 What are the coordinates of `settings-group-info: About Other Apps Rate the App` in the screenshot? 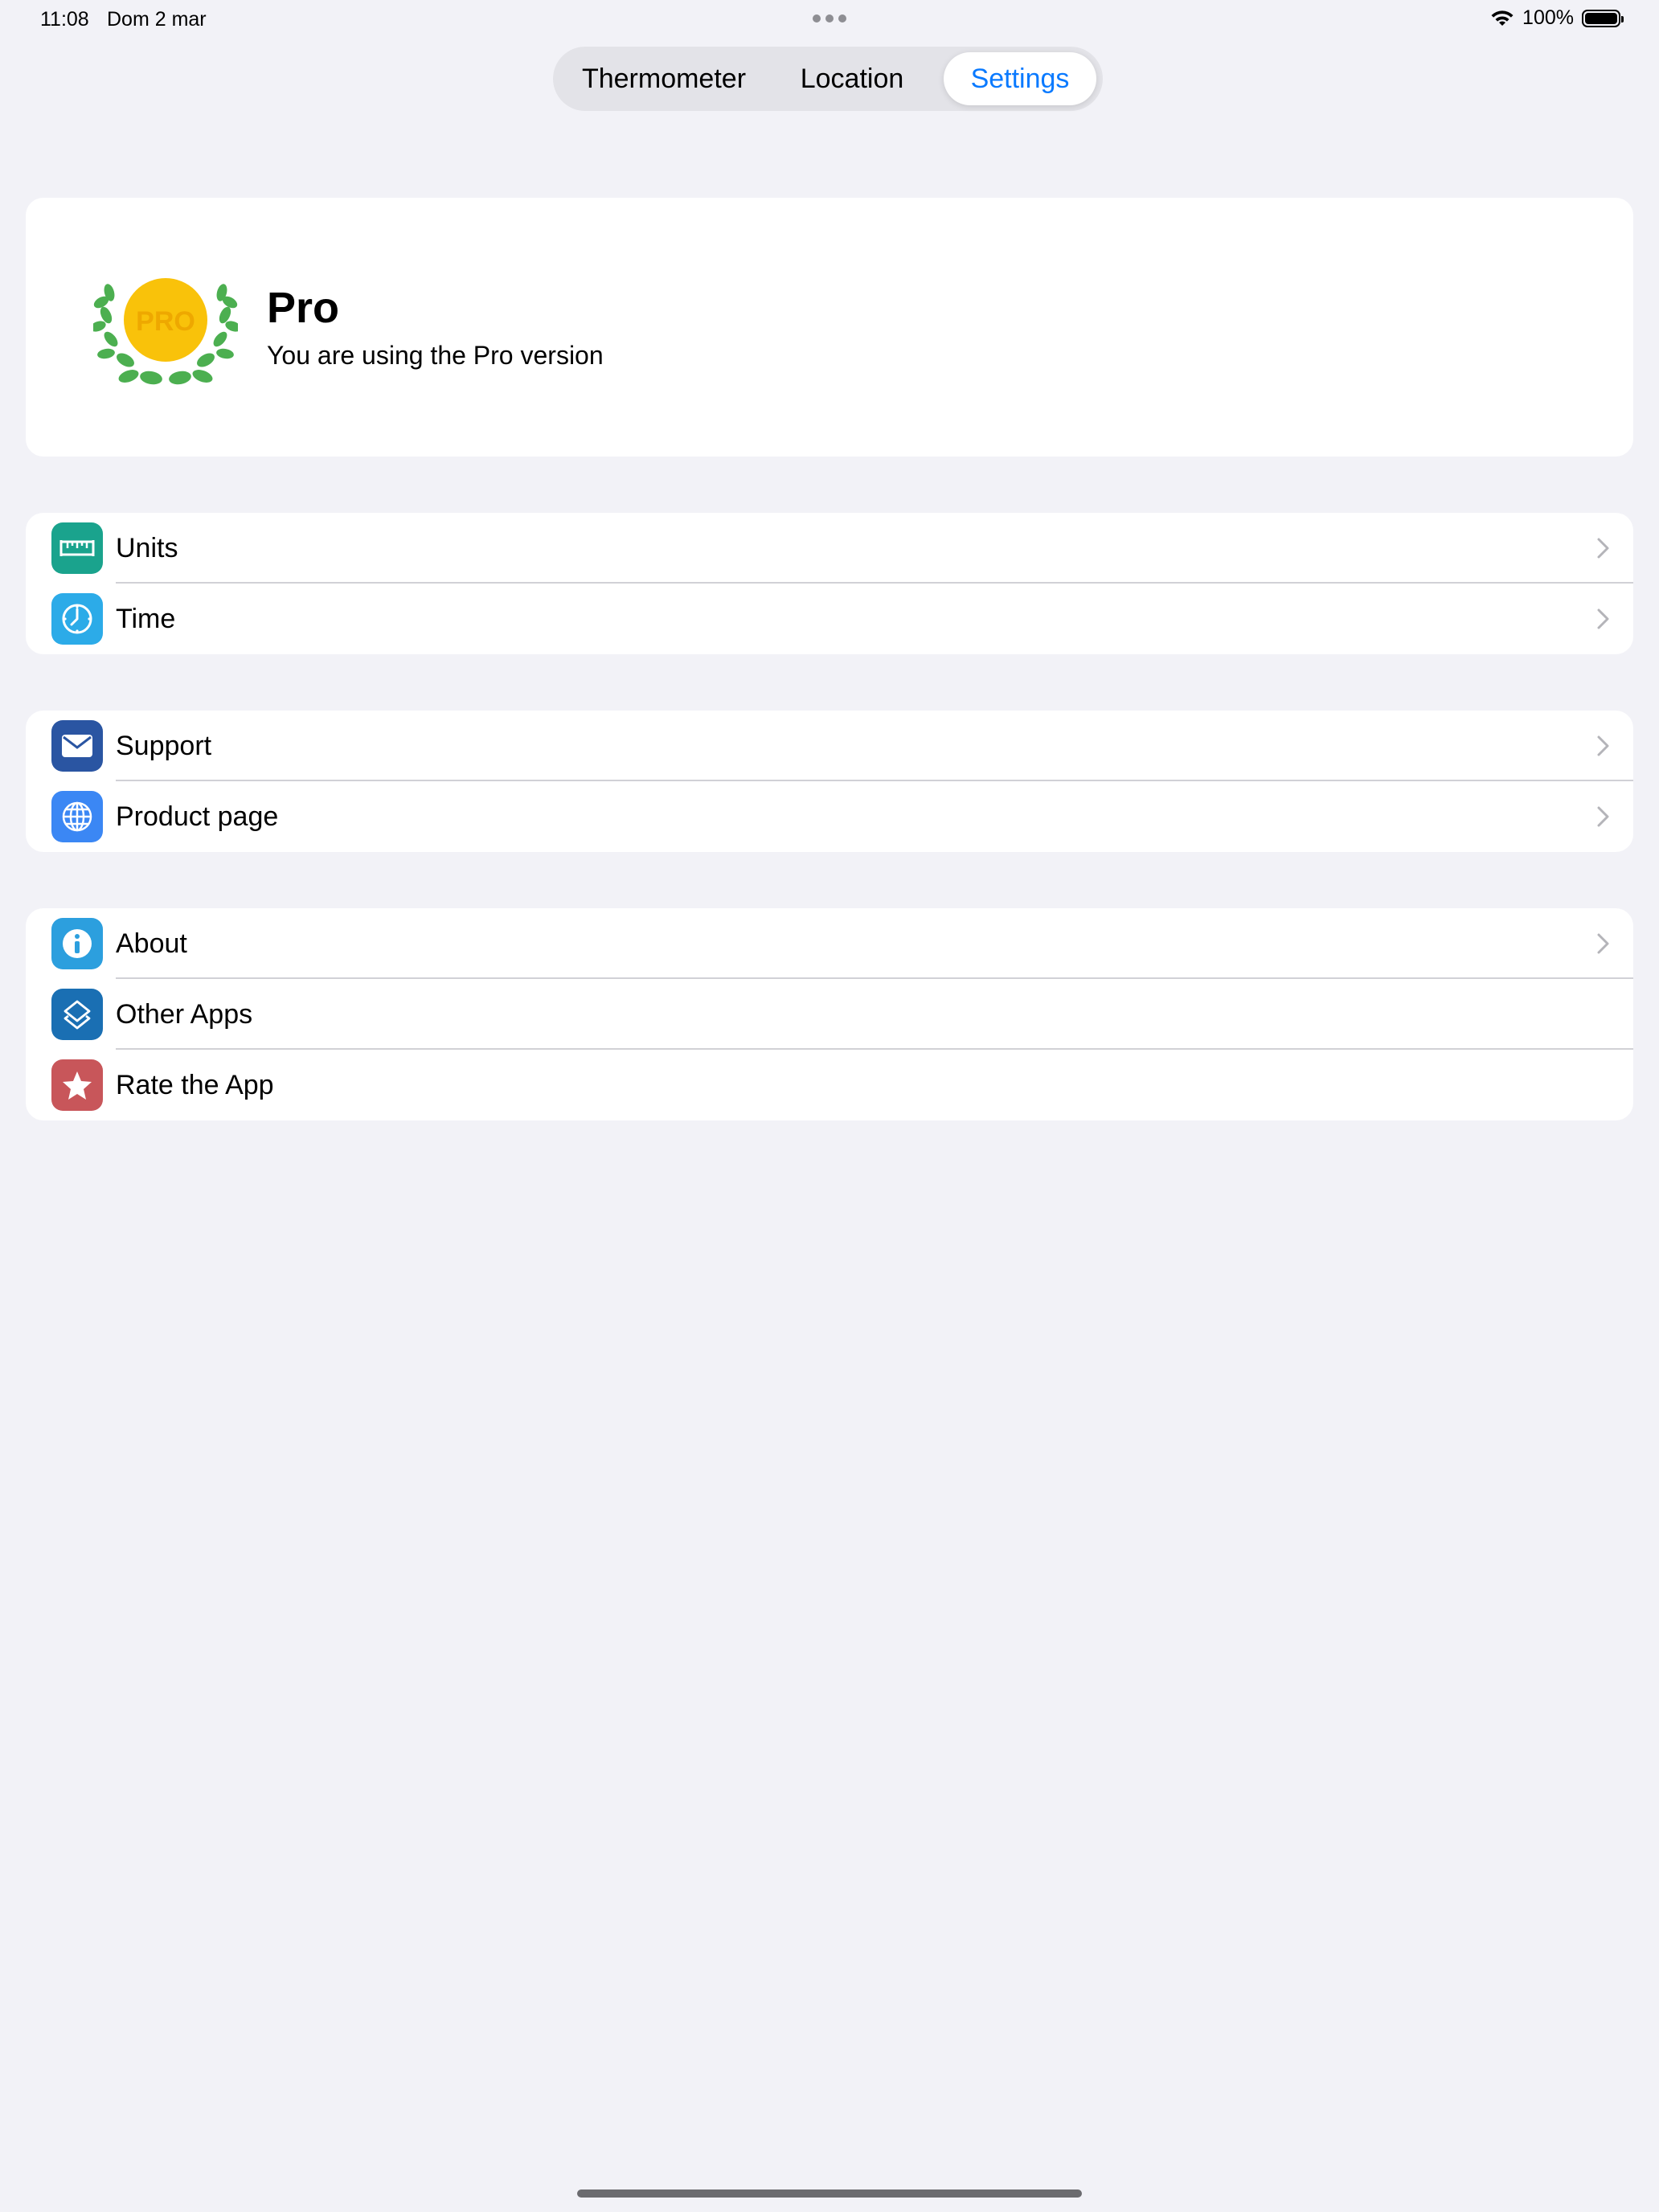 It's located at (829, 1014).